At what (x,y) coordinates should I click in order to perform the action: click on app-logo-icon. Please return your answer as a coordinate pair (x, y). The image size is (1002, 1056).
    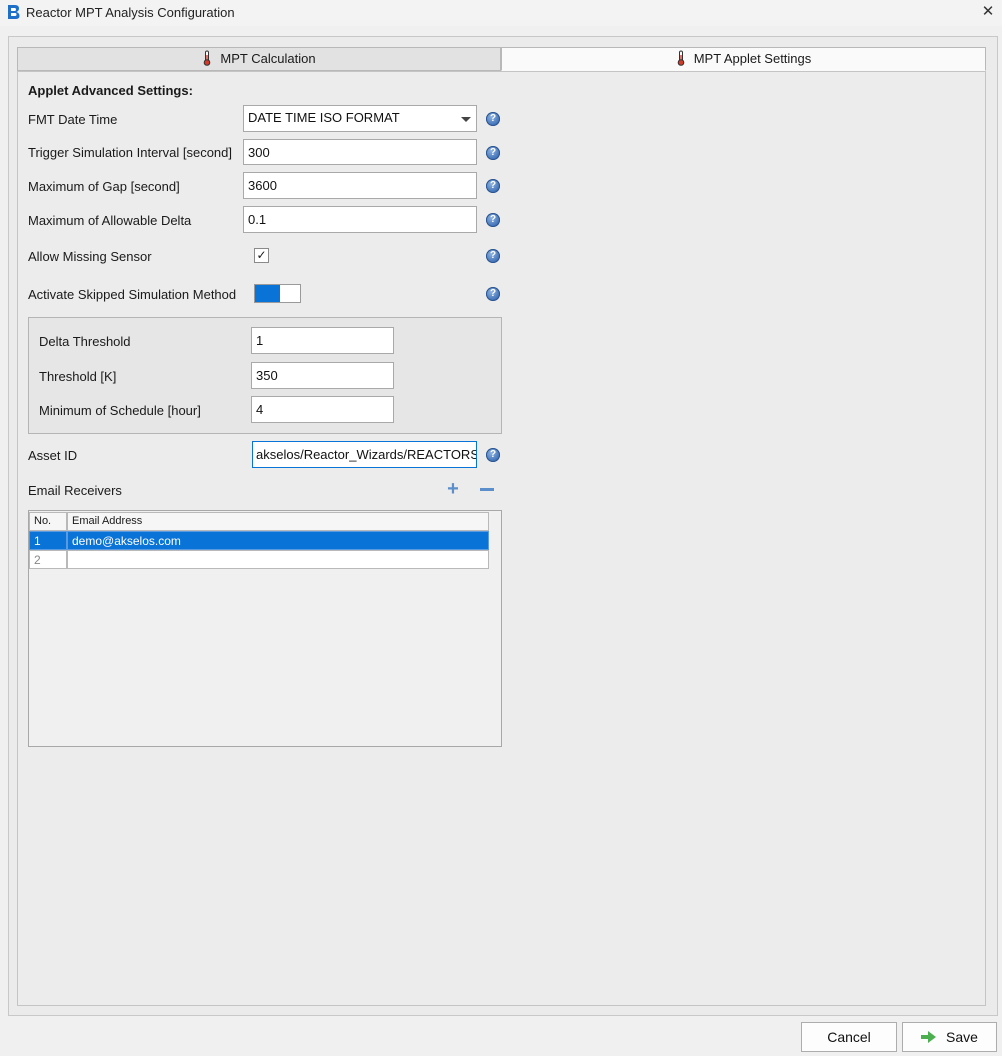
    Looking at the image, I should click on (14, 12).